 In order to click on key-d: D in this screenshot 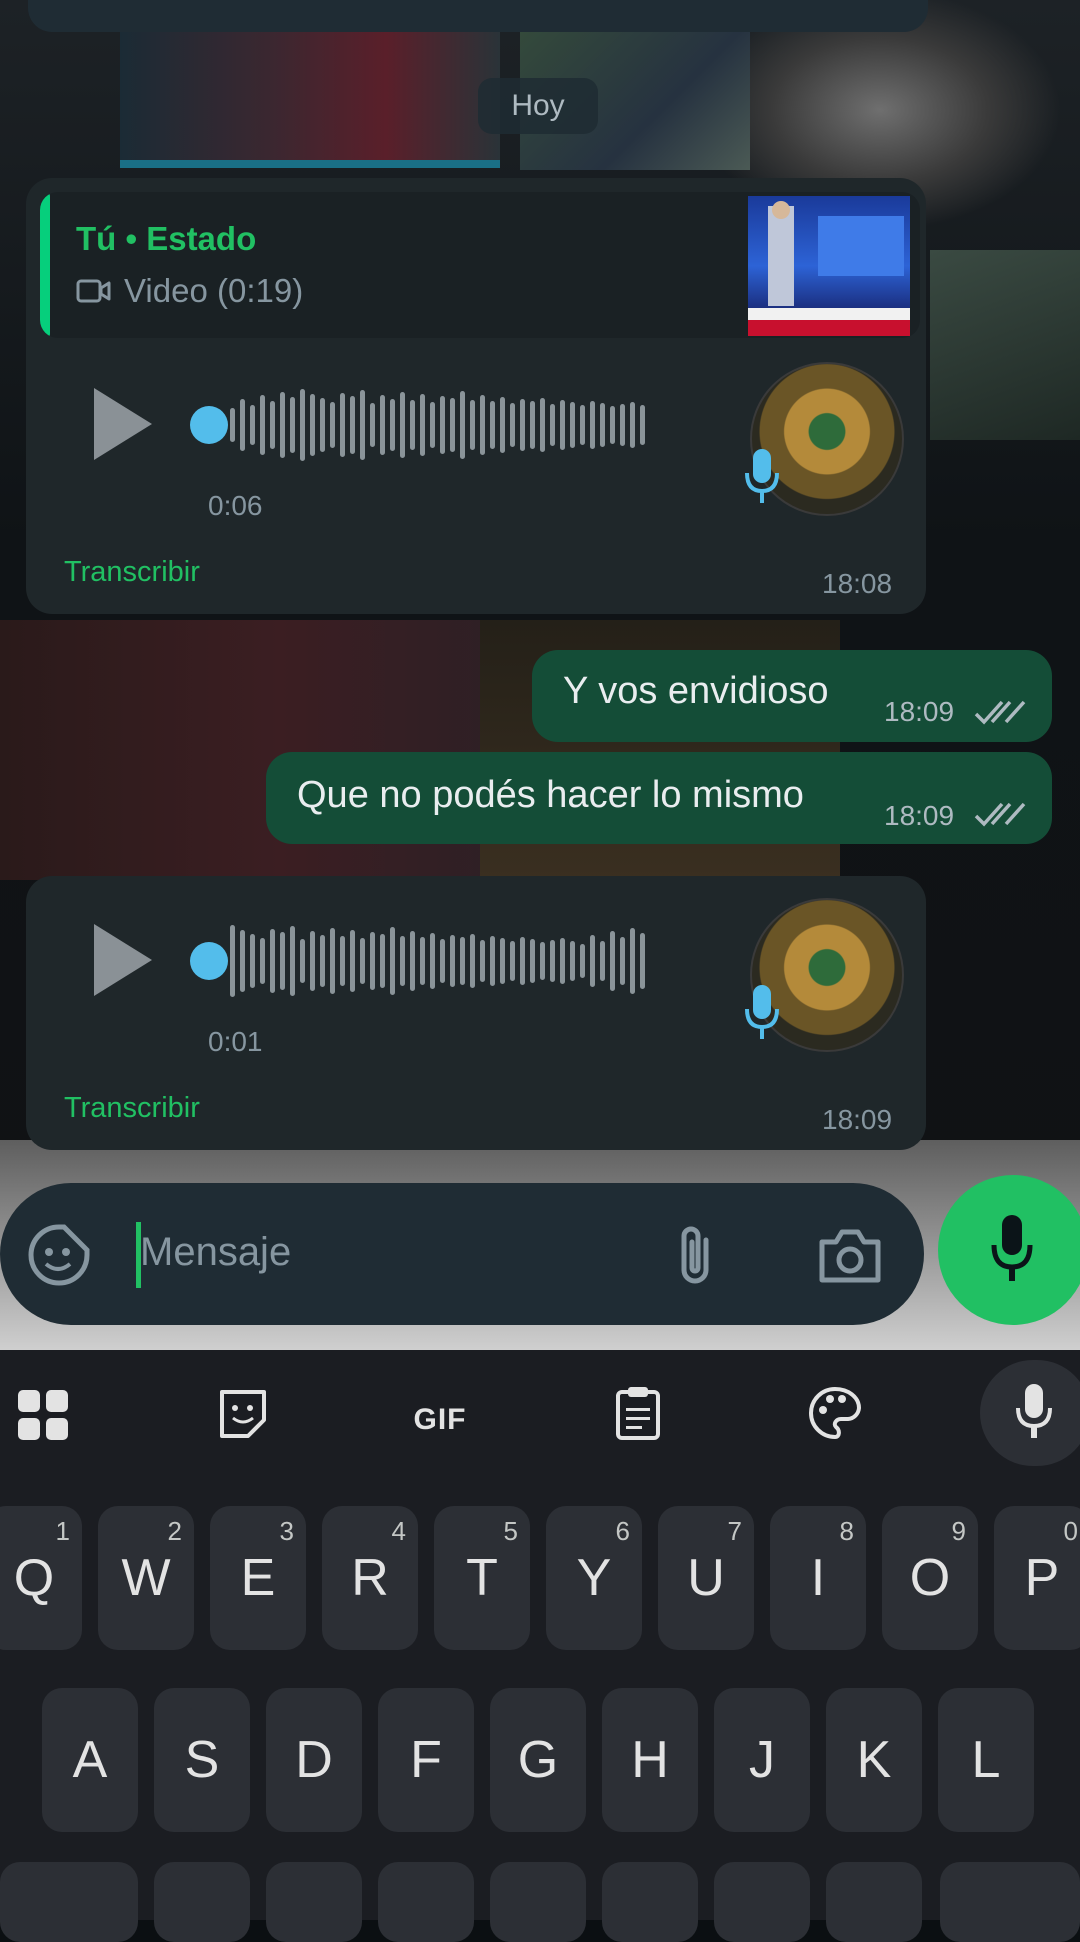, I will do `click(314, 1760)`.